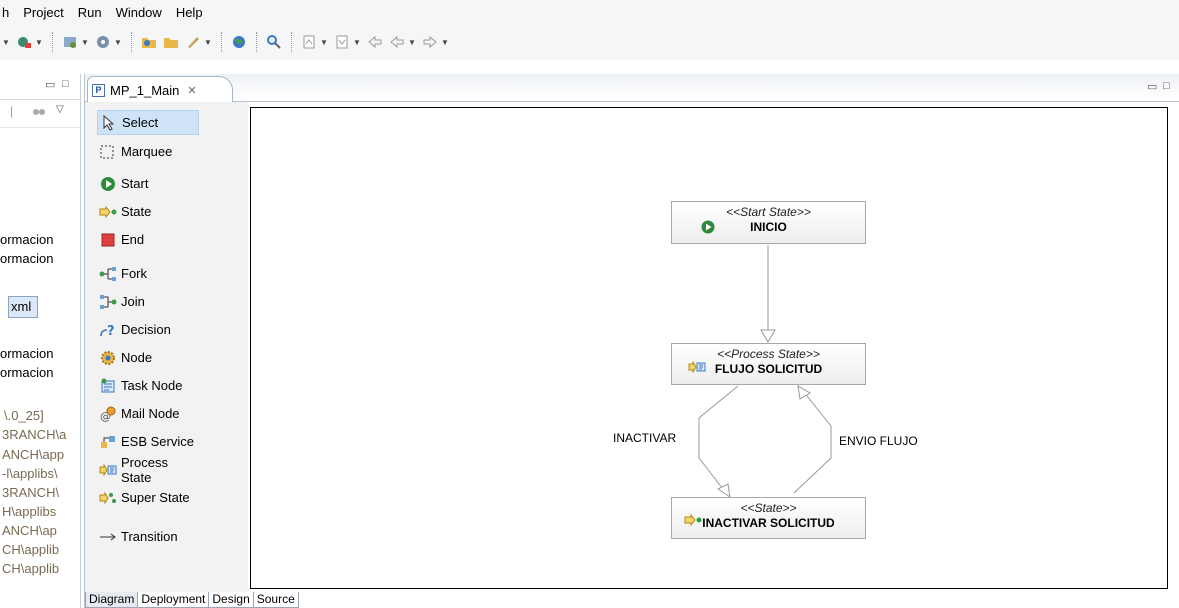  I want to click on palette-item-label: Mail Node, so click(150, 413).